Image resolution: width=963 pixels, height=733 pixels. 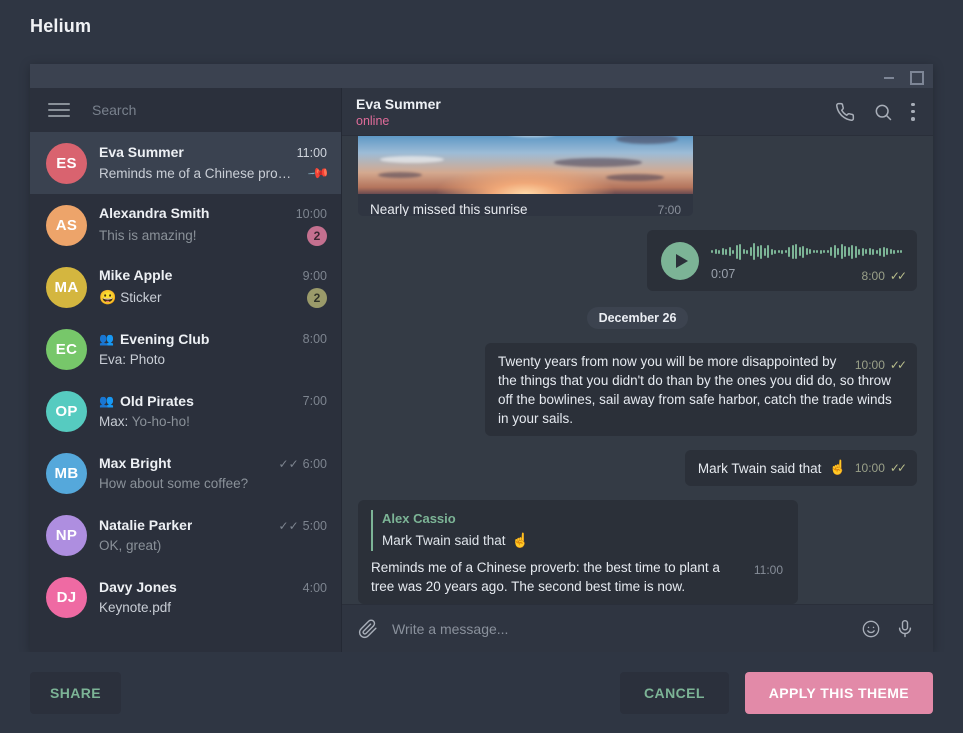 What do you see at coordinates (838, 692) in the screenshot?
I see `apply-theme-button: APPLY THIS THEME` at bounding box center [838, 692].